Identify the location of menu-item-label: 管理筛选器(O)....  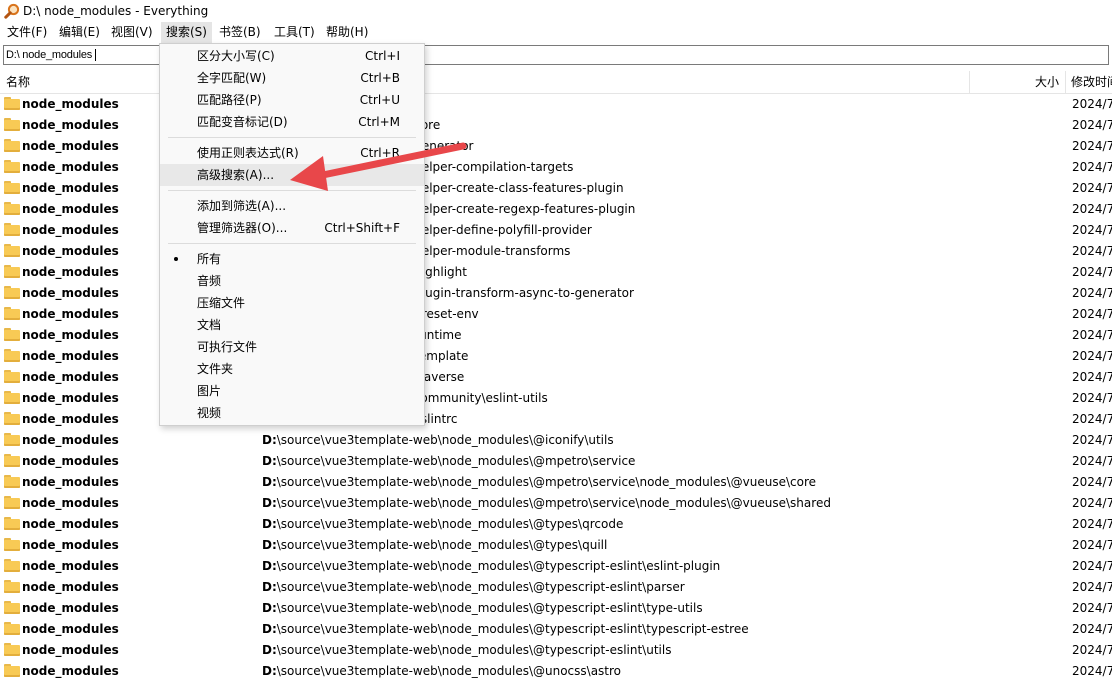
(242, 228).